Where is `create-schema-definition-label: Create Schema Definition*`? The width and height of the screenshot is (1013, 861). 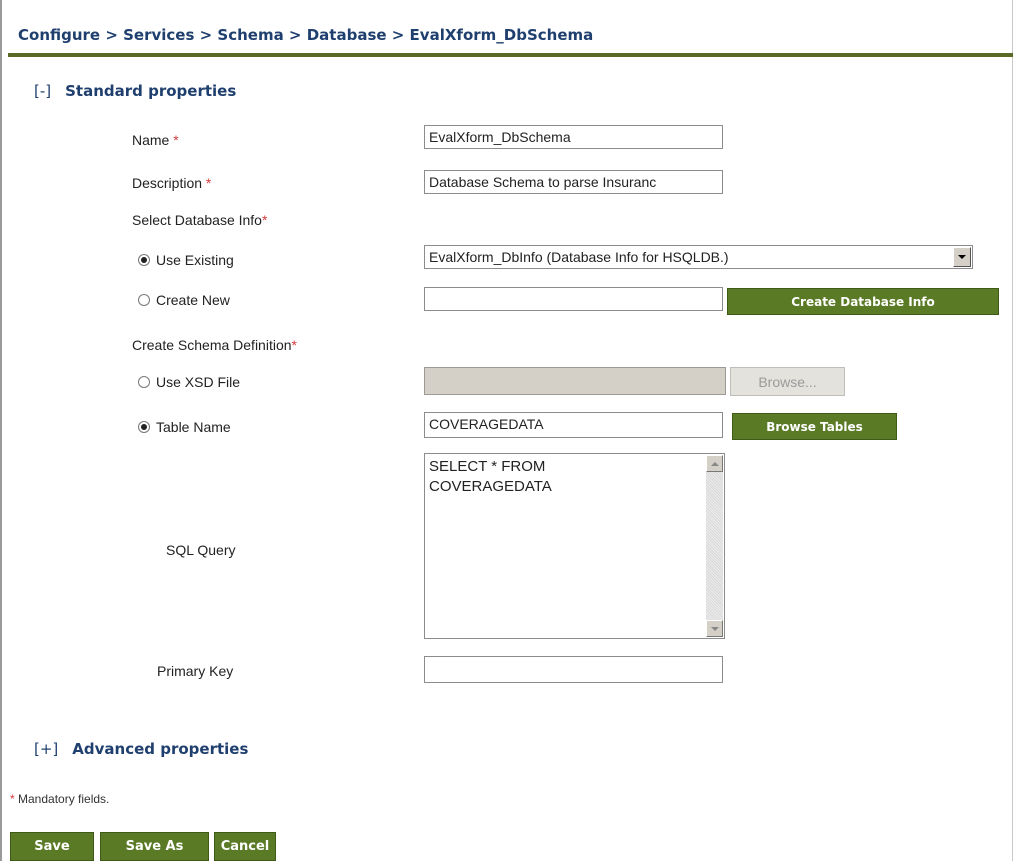 create-schema-definition-label: Create Schema Definition* is located at coordinates (214, 345).